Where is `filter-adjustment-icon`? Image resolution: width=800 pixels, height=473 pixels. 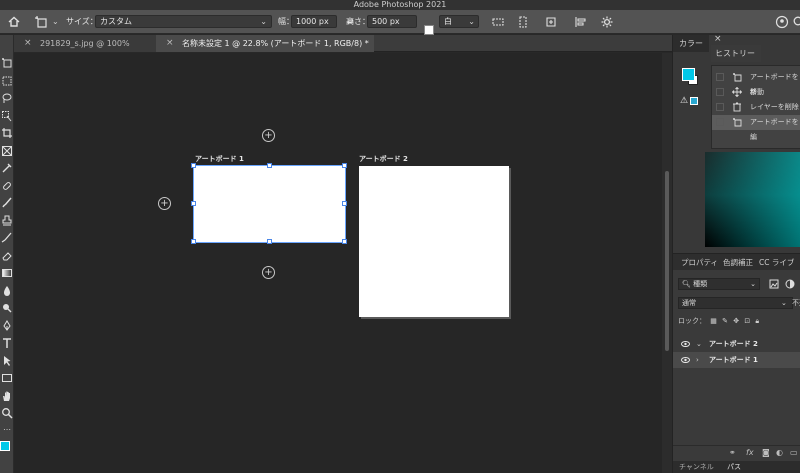
filter-adjustment-icon is located at coordinates (790, 284).